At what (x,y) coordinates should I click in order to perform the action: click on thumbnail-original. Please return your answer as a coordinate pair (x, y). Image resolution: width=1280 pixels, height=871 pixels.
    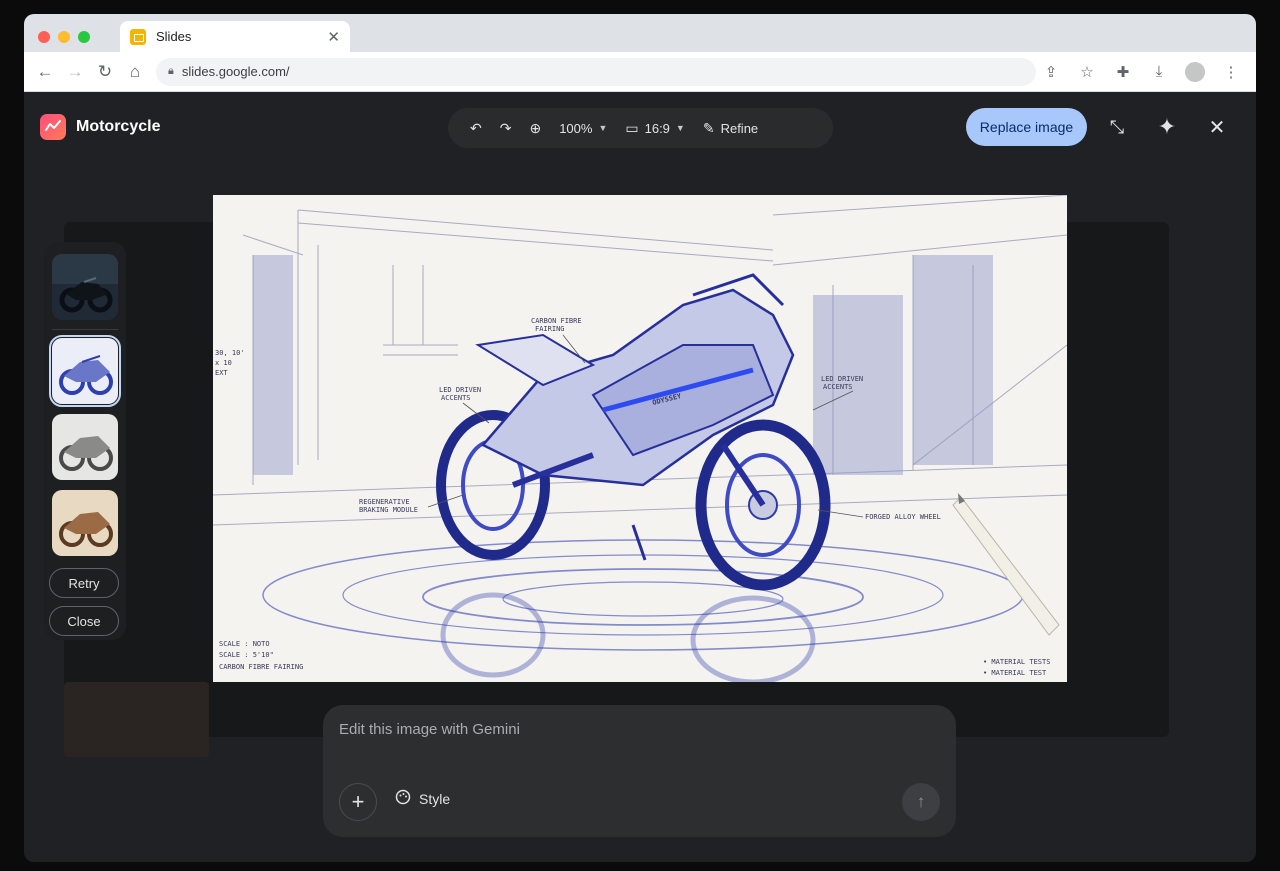
    Looking at the image, I should click on (85, 287).